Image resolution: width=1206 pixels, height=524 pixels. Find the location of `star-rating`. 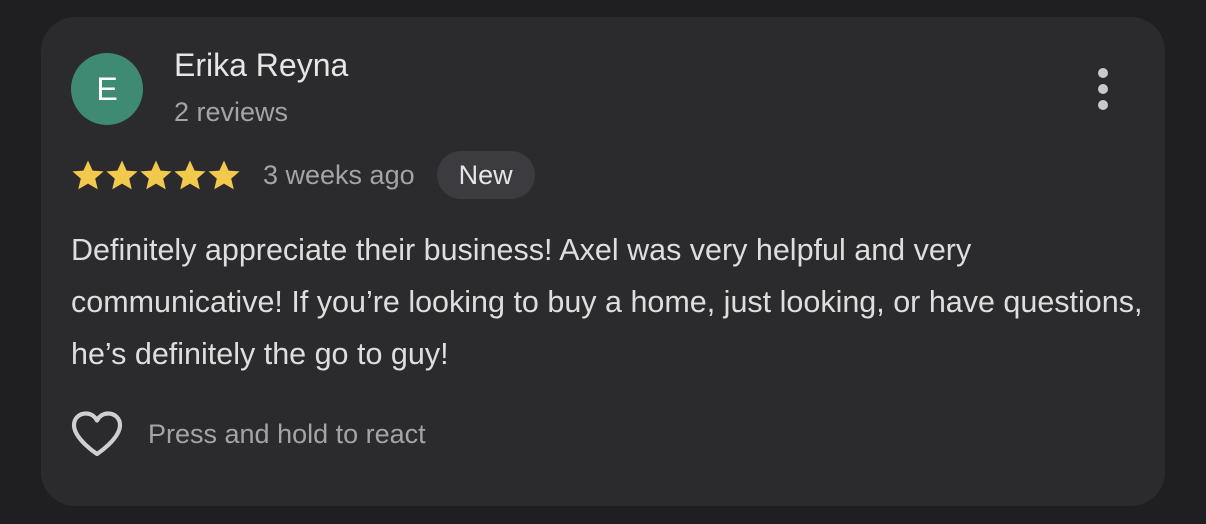

star-rating is located at coordinates (156, 175).